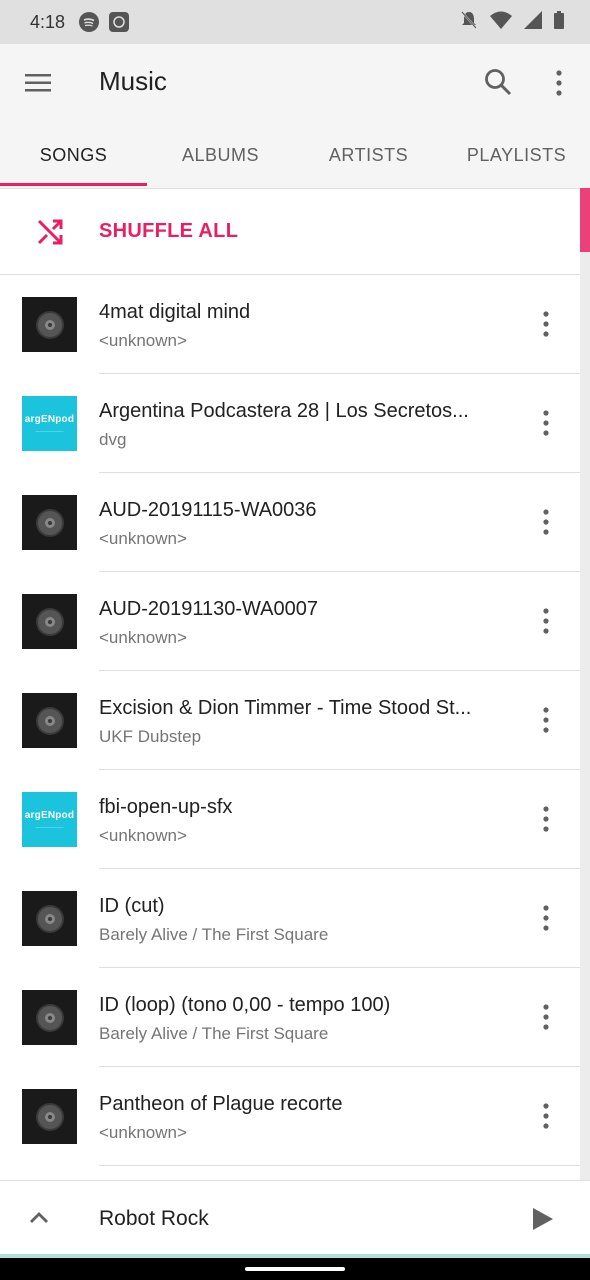 The height and width of the screenshot is (1280, 590). I want to click on now-playing-title: Robot Rock, so click(154, 1218).